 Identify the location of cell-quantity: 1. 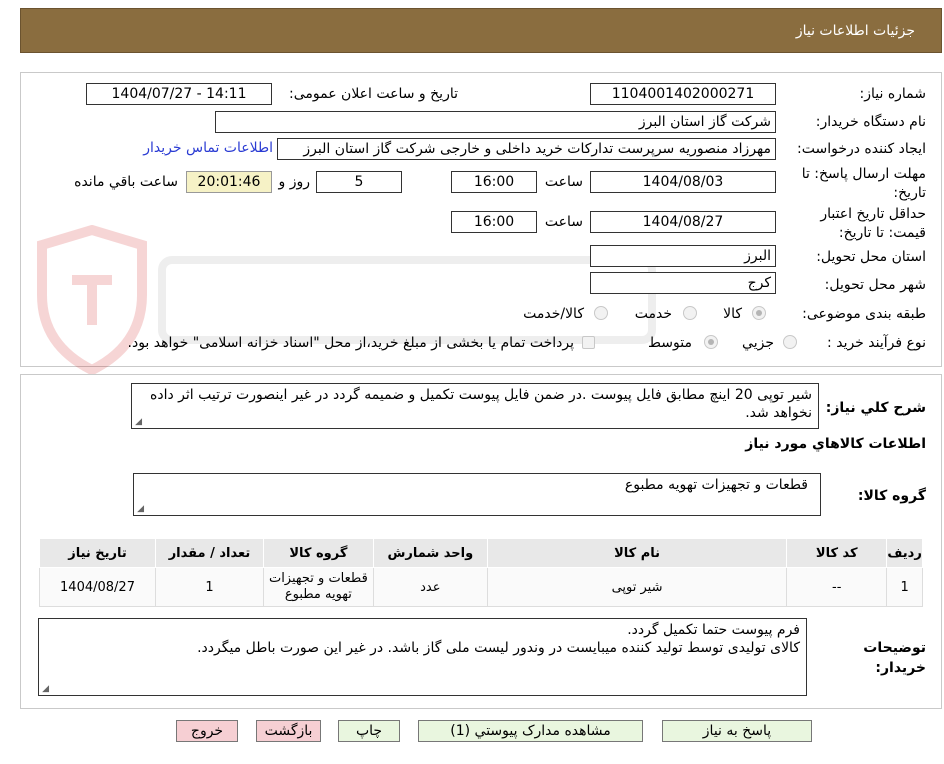
(209, 587).